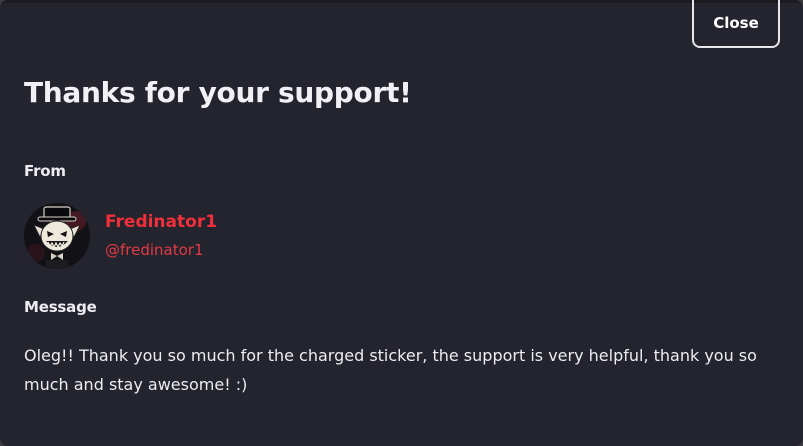 The width and height of the screenshot is (803, 446). What do you see at coordinates (401, 1) in the screenshot?
I see `dialog-top-edge` at bounding box center [401, 1].